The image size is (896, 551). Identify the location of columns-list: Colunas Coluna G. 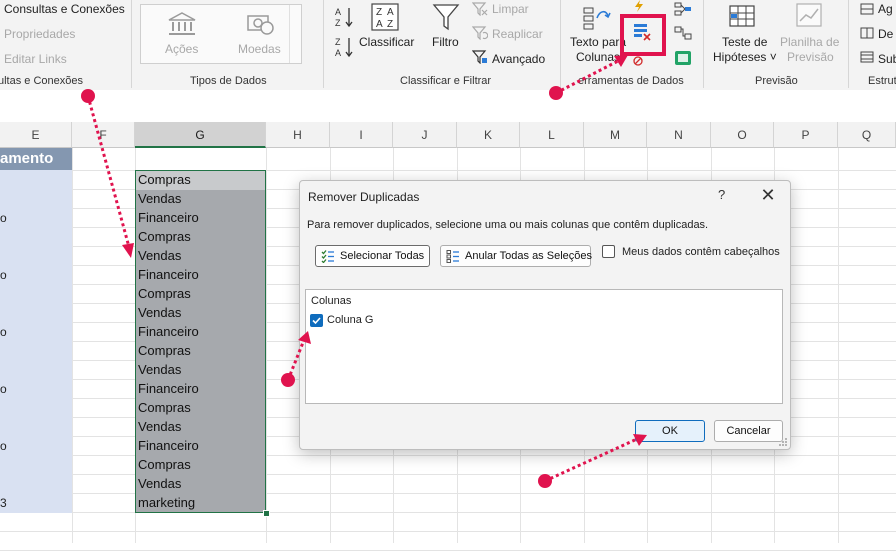
(544, 346).